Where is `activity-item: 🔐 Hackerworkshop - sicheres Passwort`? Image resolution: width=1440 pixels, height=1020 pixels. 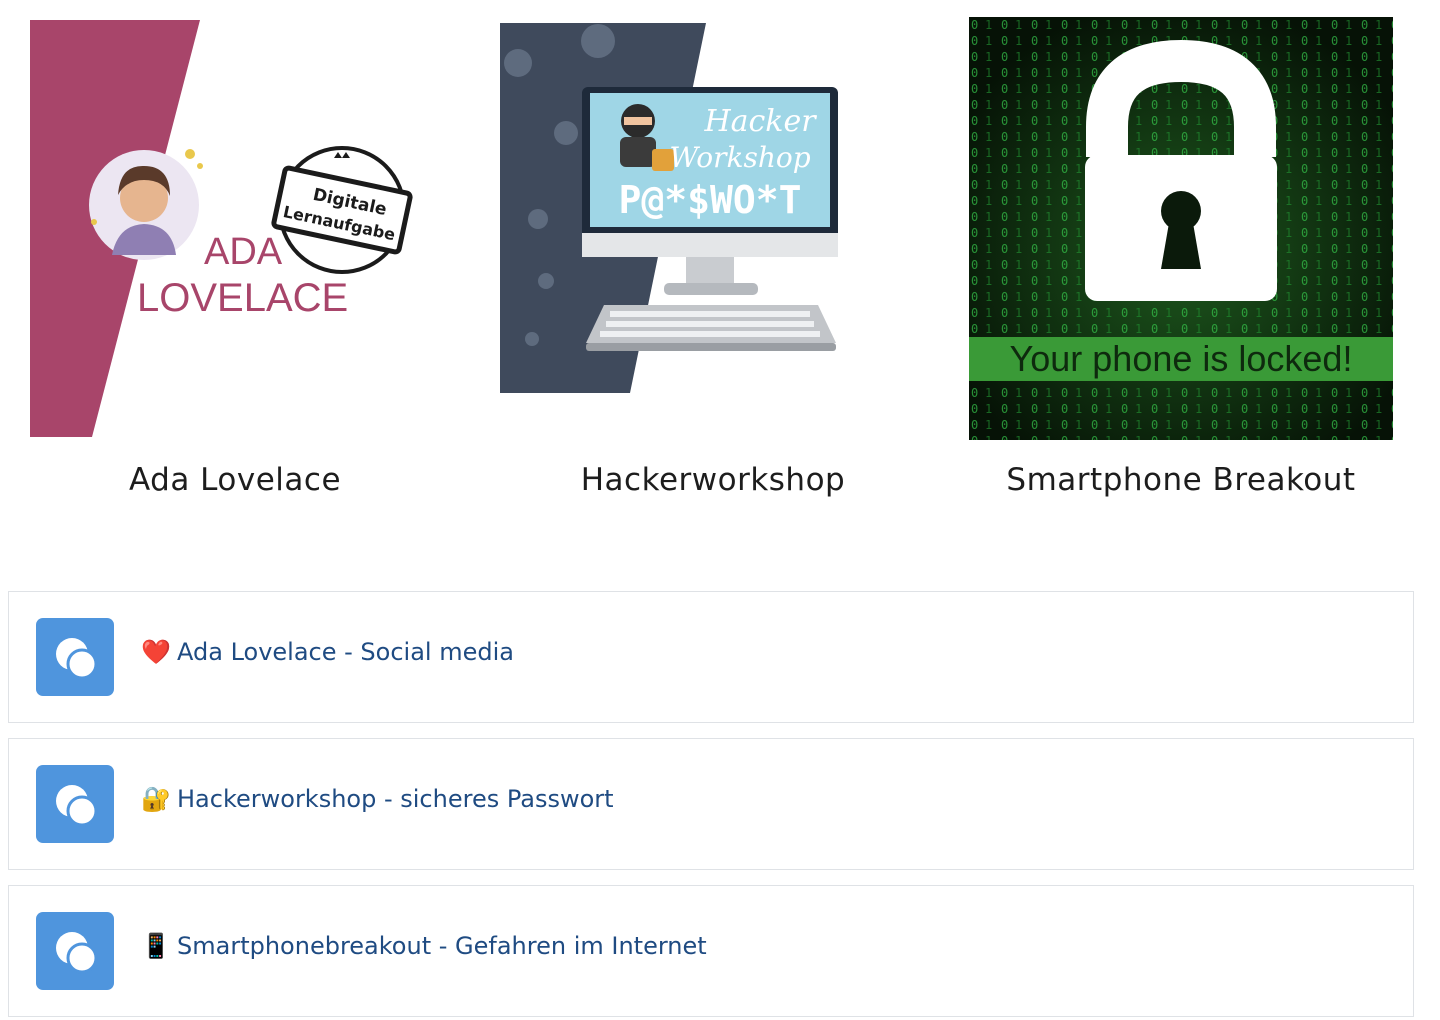 activity-item: 🔐 Hackerworkshop - sicheres Passwort is located at coordinates (711, 804).